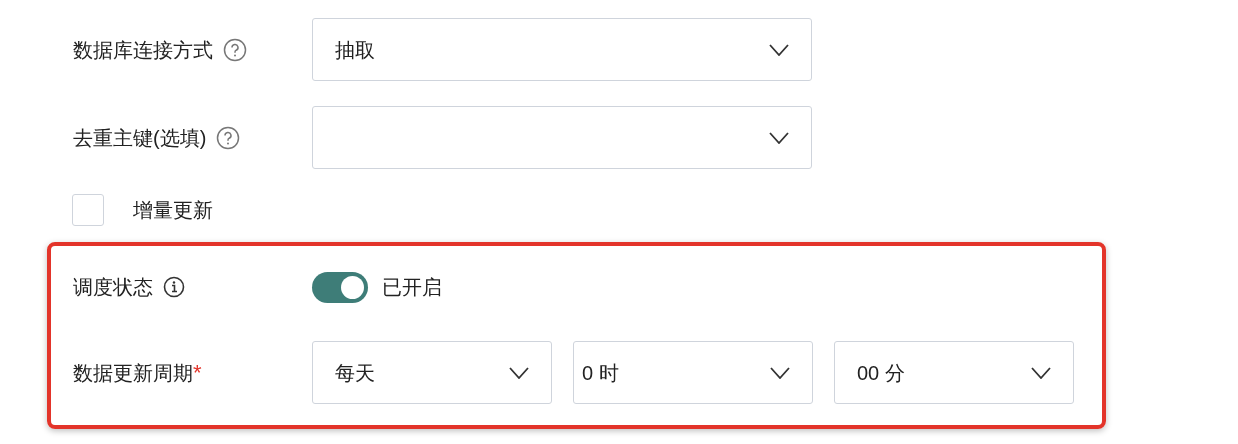 Image resolution: width=1238 pixels, height=444 pixels. I want to click on toggle-switch, so click(340, 287).